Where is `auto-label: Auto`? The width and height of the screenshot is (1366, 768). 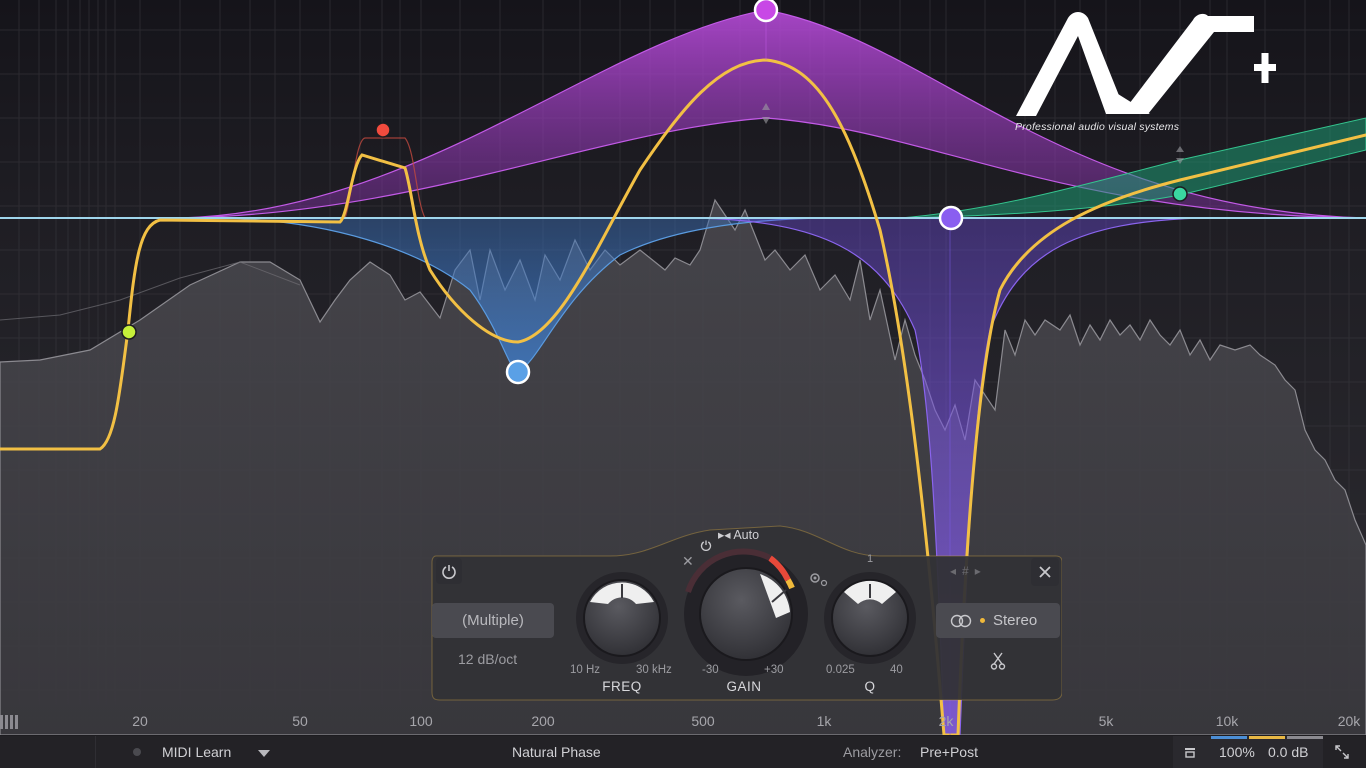
auto-label: Auto is located at coordinates (746, 535).